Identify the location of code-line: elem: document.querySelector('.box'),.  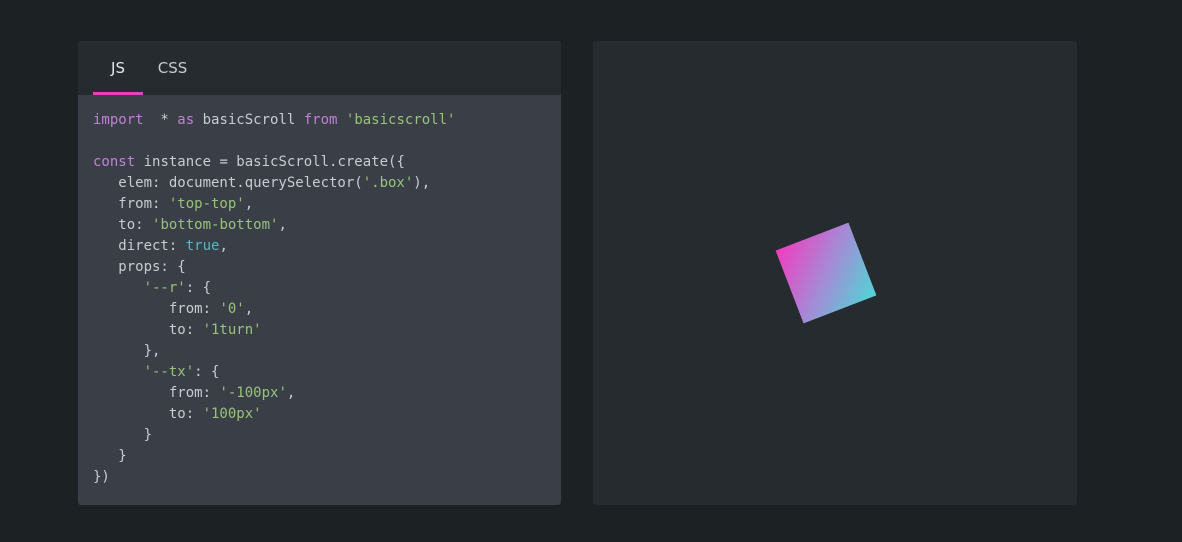
(274, 183).